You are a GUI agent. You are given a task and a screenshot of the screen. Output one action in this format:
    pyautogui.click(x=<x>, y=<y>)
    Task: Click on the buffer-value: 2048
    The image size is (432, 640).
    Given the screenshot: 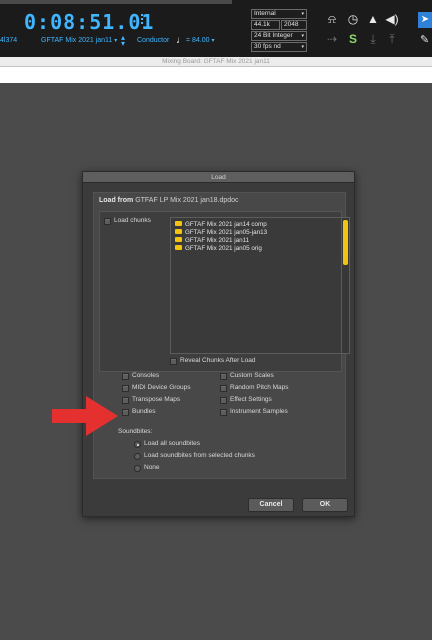 What is the action you would take?
    pyautogui.click(x=291, y=24)
    